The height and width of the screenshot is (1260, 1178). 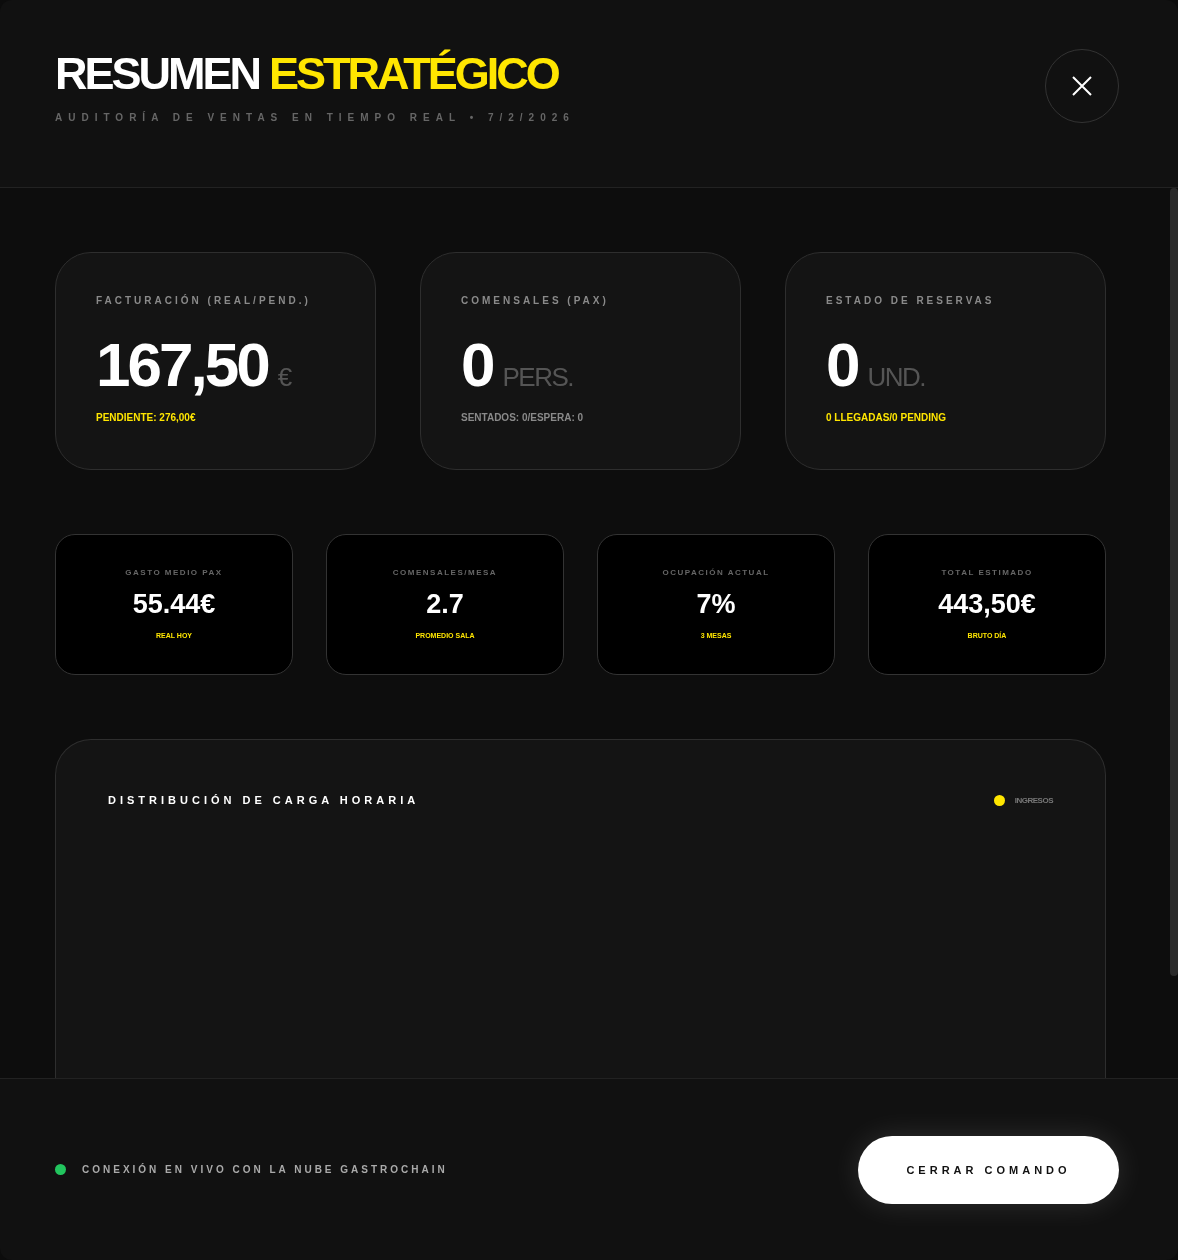 I want to click on metric-value: 55.44€, so click(x=174, y=604).